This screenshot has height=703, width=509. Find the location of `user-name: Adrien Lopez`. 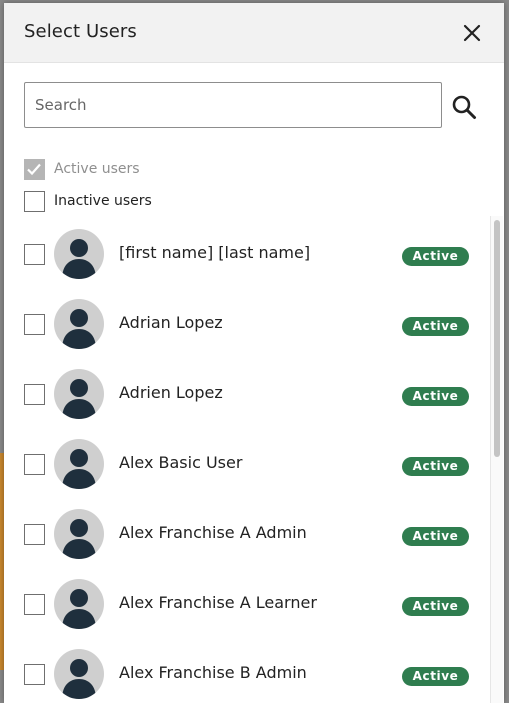

user-name: Adrien Lopez is located at coordinates (171, 392).